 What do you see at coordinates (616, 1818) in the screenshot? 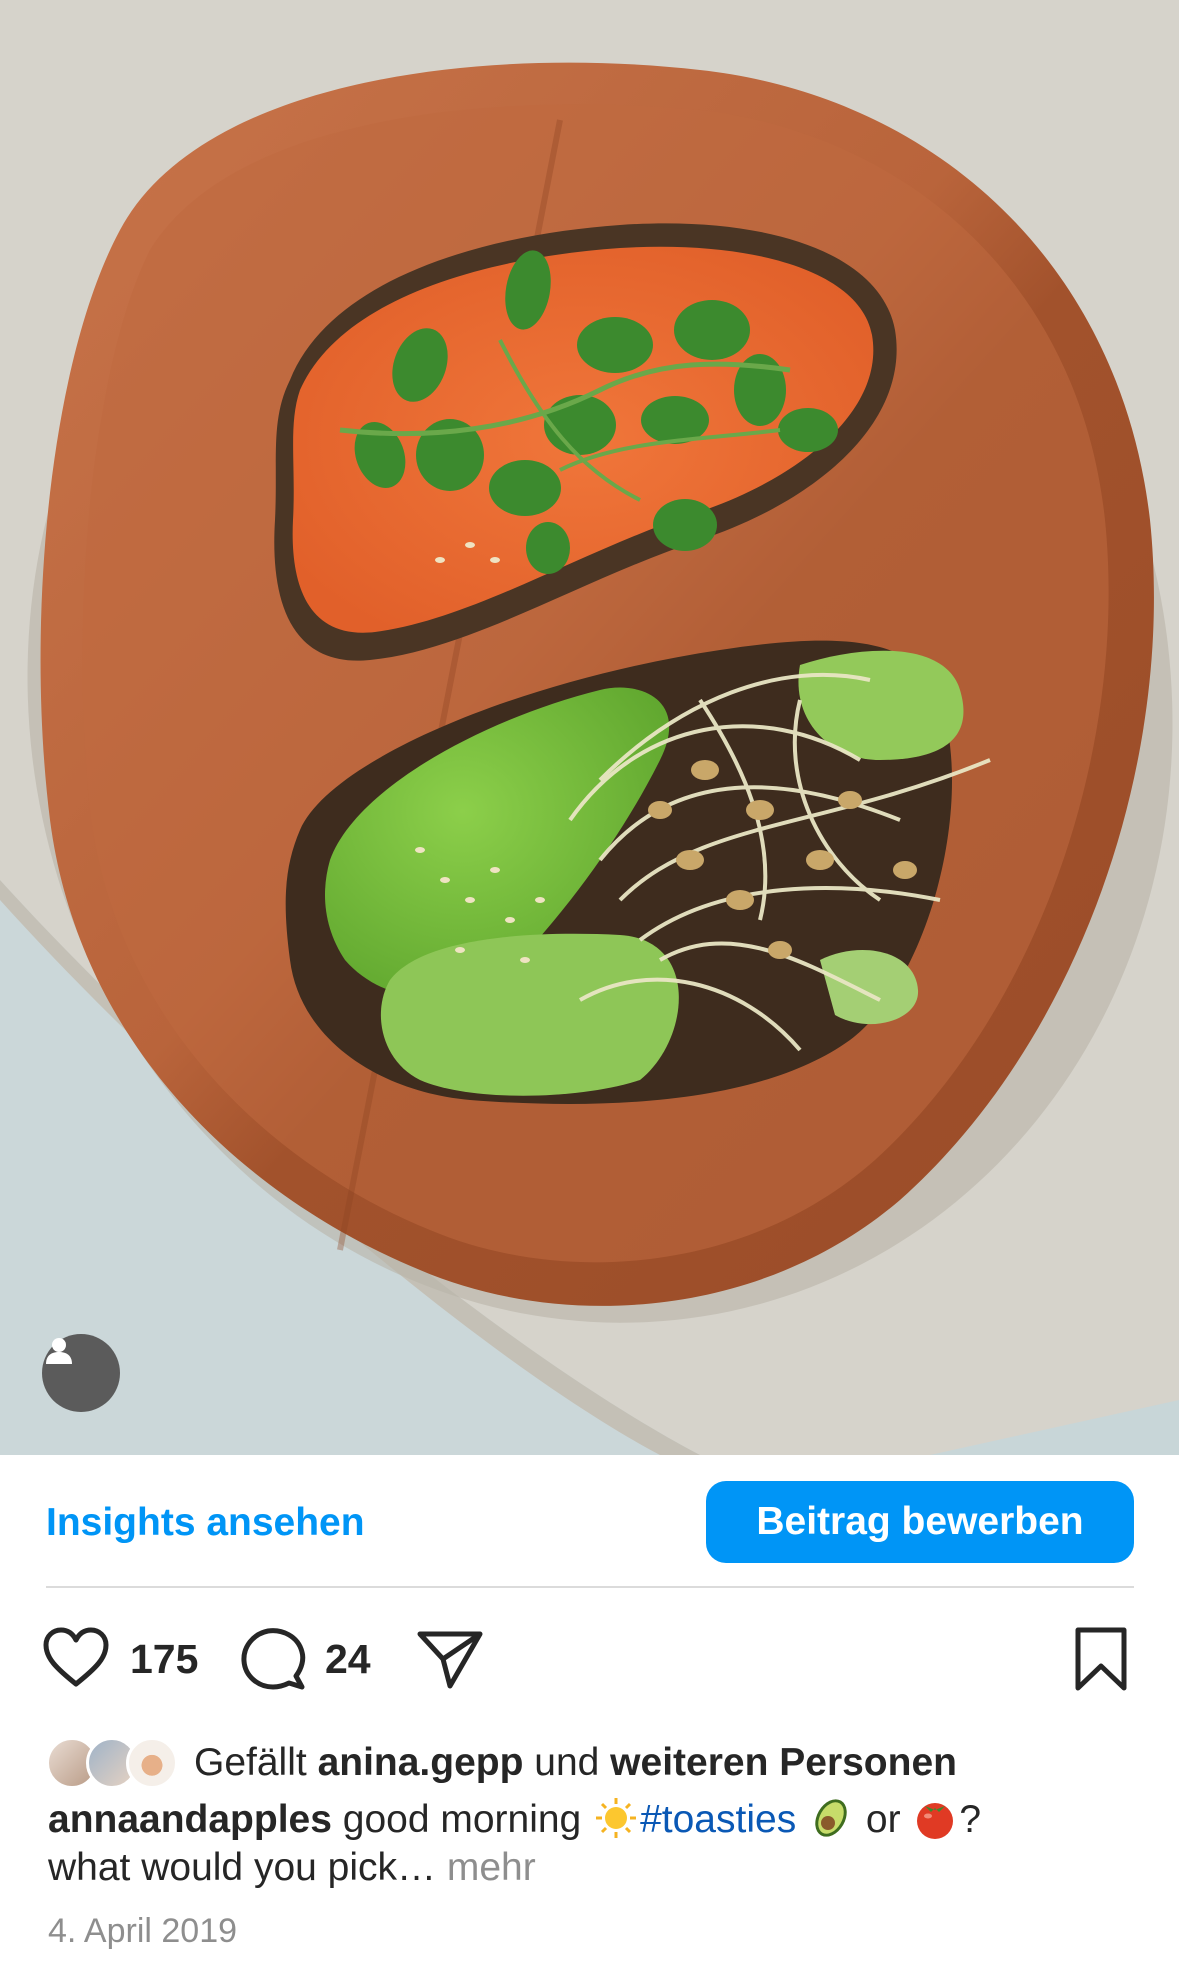
I see `sun-emoji-icon` at bounding box center [616, 1818].